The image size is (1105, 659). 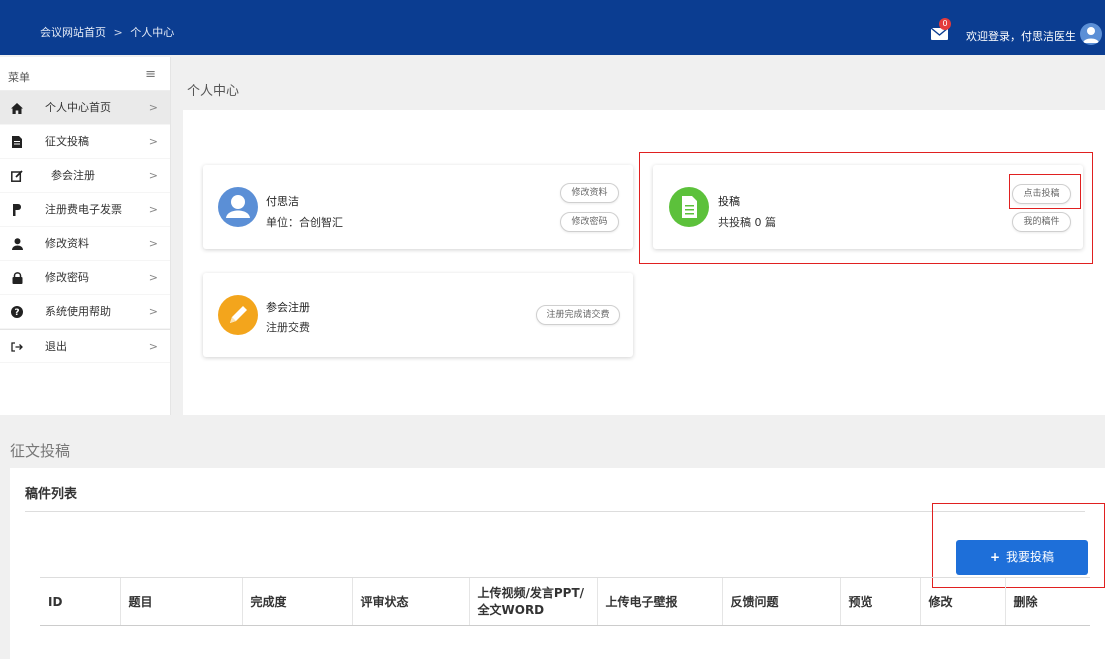 I want to click on column-header-preview: 预览, so click(x=879, y=601).